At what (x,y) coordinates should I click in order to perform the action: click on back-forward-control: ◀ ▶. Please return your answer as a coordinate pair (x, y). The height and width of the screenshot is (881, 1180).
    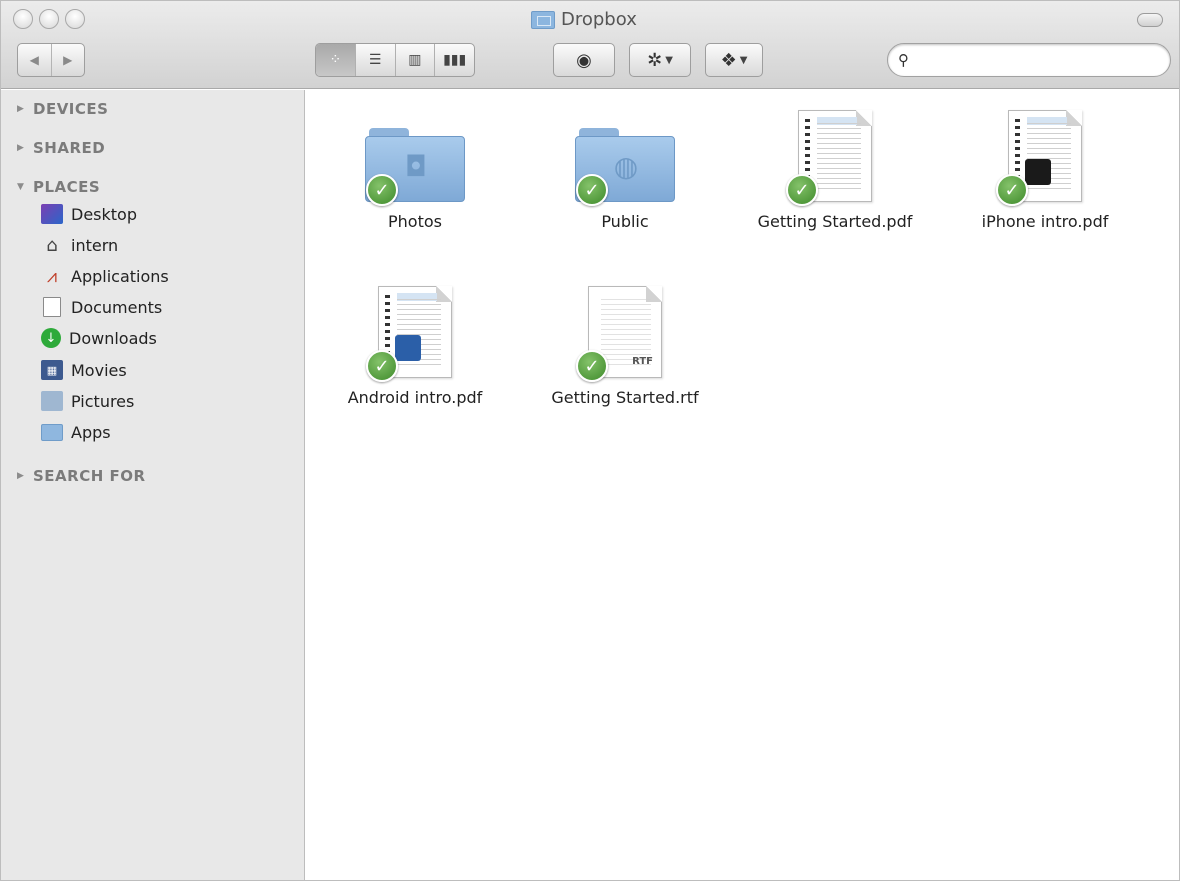
    Looking at the image, I should click on (51, 60).